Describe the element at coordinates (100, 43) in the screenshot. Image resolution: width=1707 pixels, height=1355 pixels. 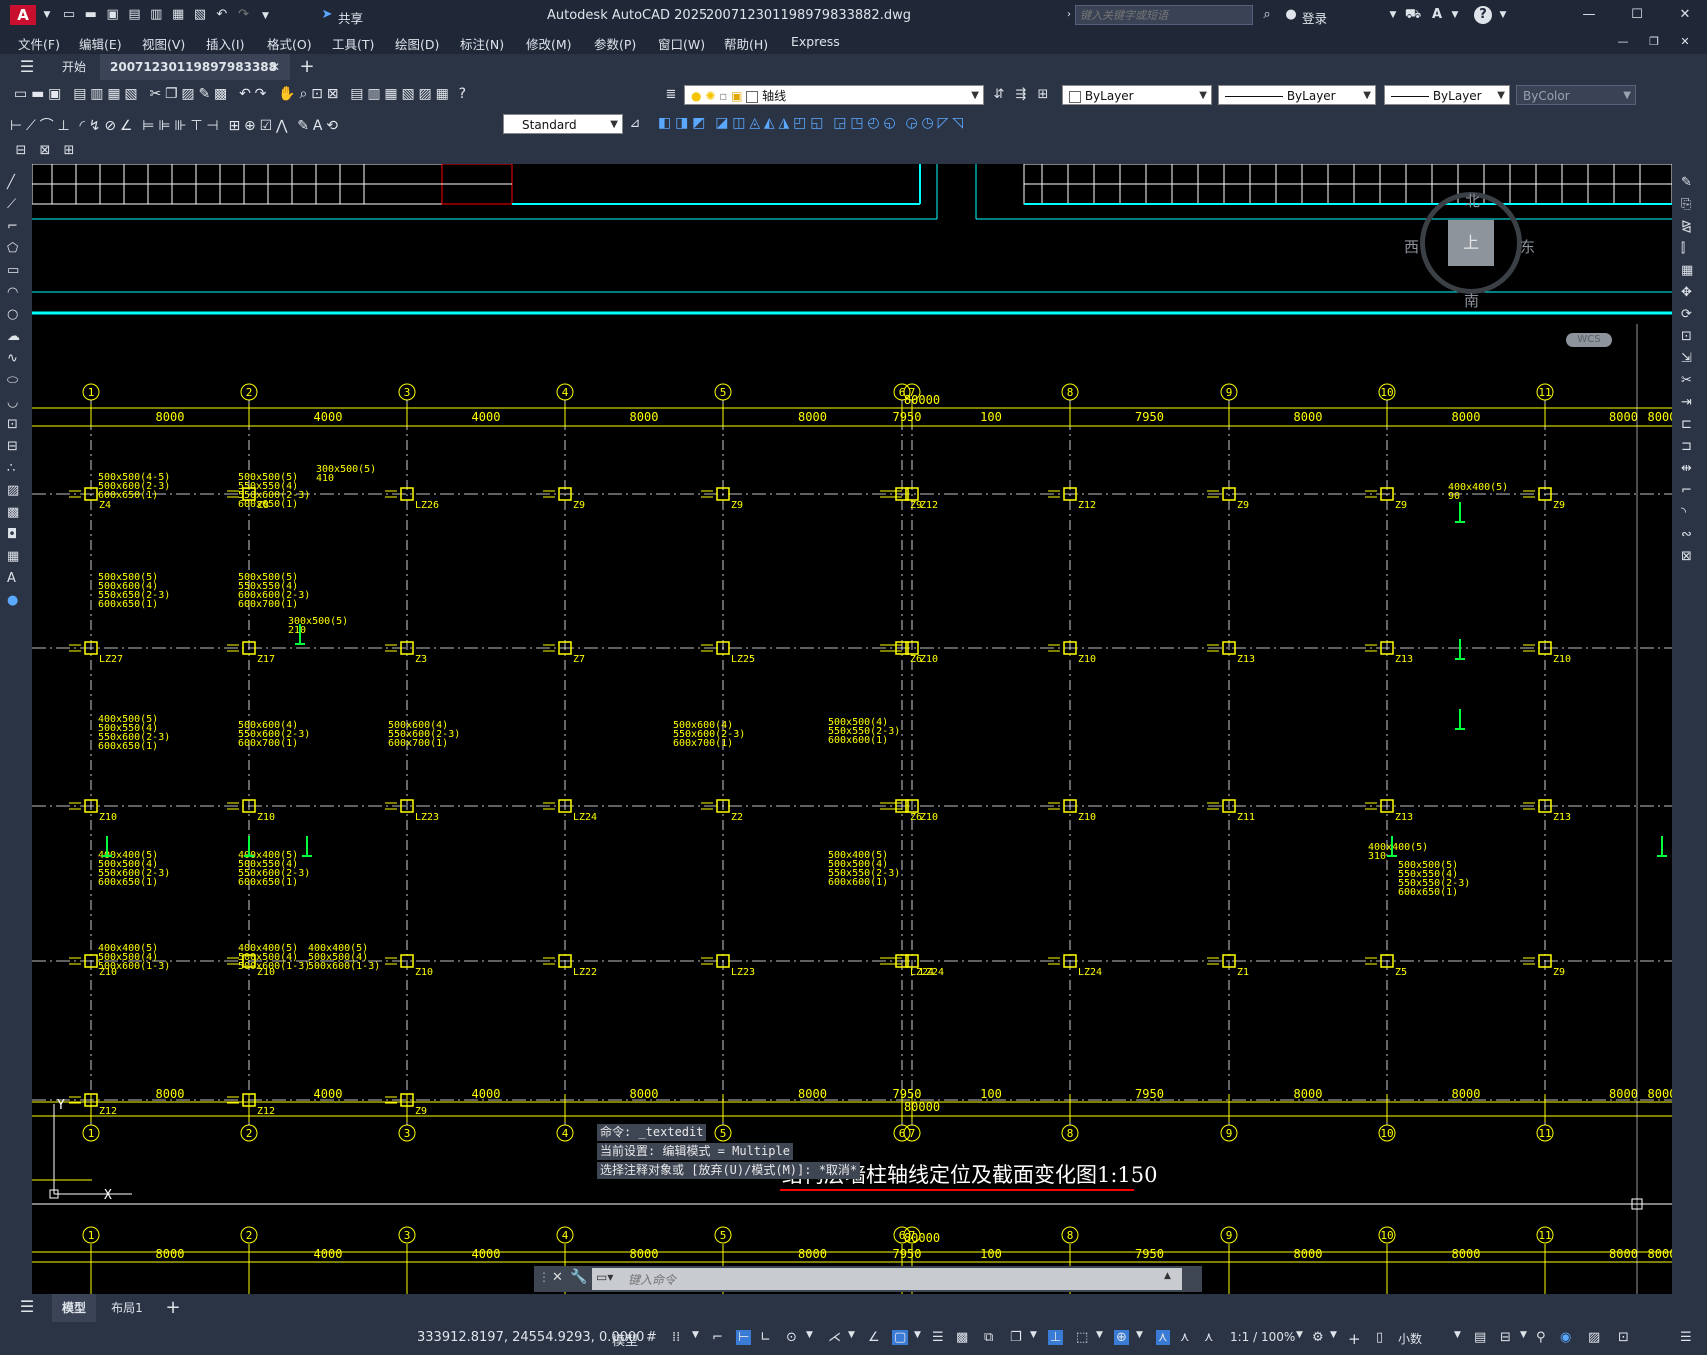
I see `menu-edit: 编辑(E)` at that location.